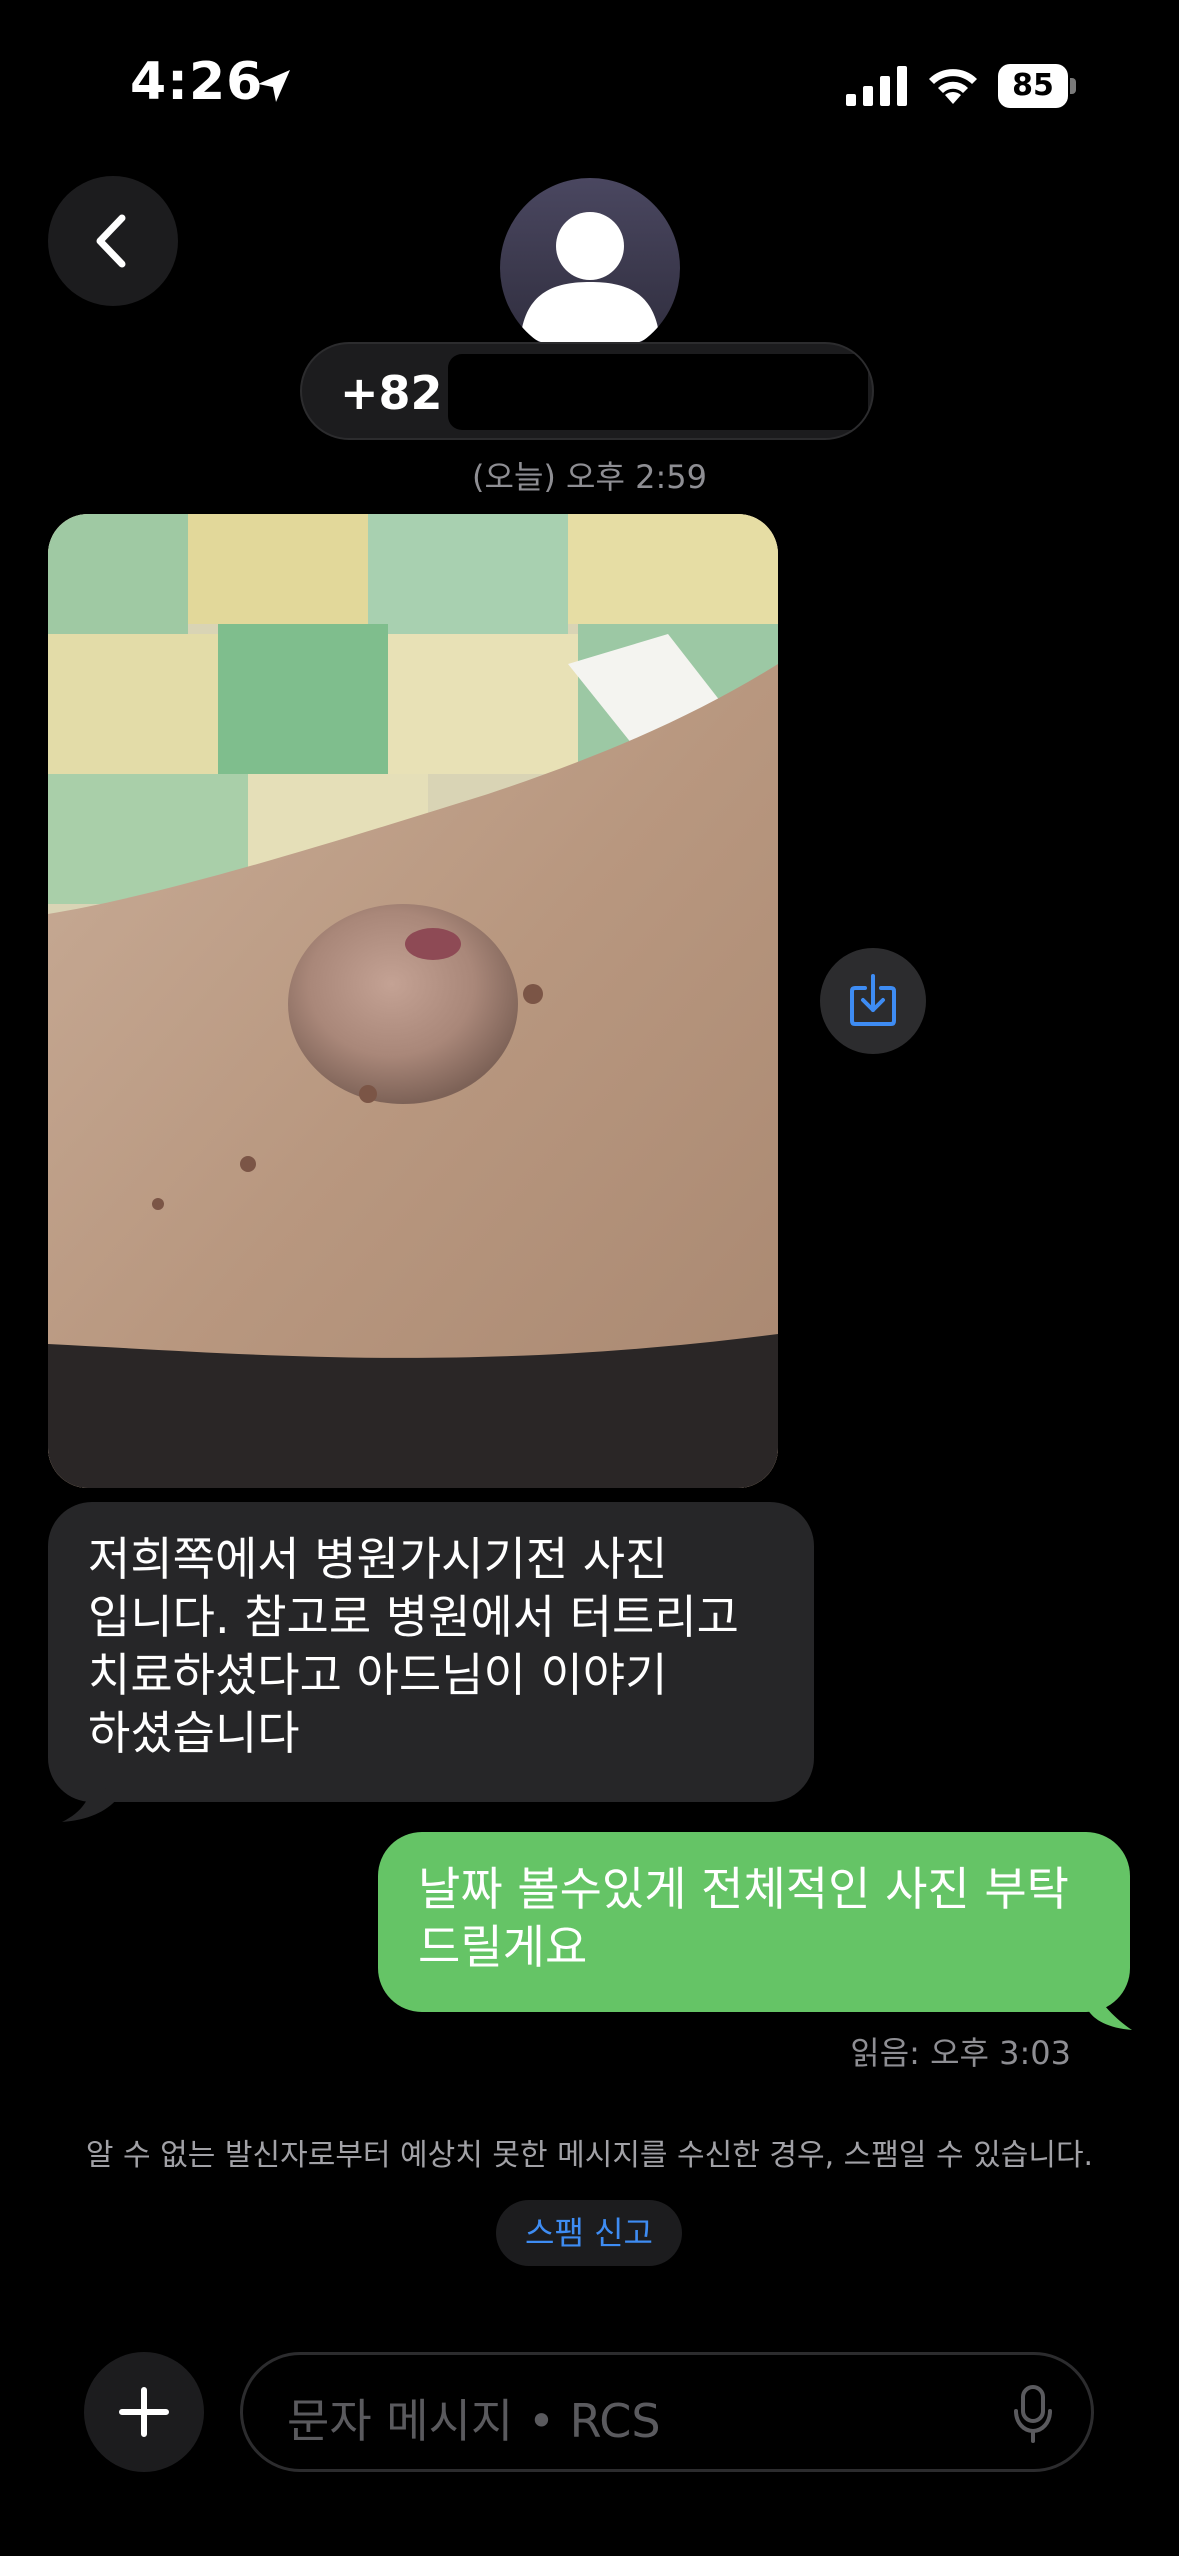 Image resolution: width=1179 pixels, height=2556 pixels. I want to click on battery-level: 85, so click(1033, 86).